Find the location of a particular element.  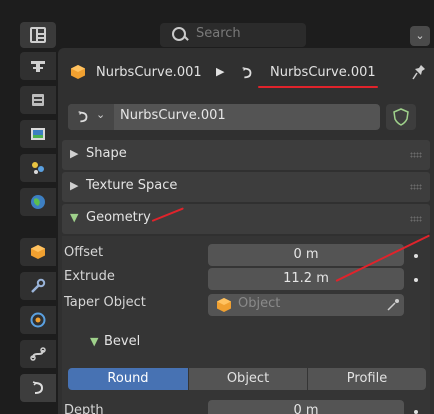

breadcrumb: NurbsCurve.001 ▶ NurbsCurve.001 is located at coordinates (246, 73).